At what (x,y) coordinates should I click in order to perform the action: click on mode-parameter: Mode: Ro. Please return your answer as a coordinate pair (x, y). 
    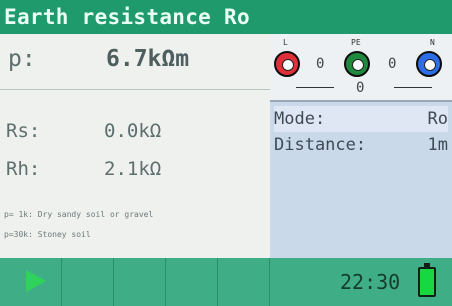
    Looking at the image, I should click on (361, 119).